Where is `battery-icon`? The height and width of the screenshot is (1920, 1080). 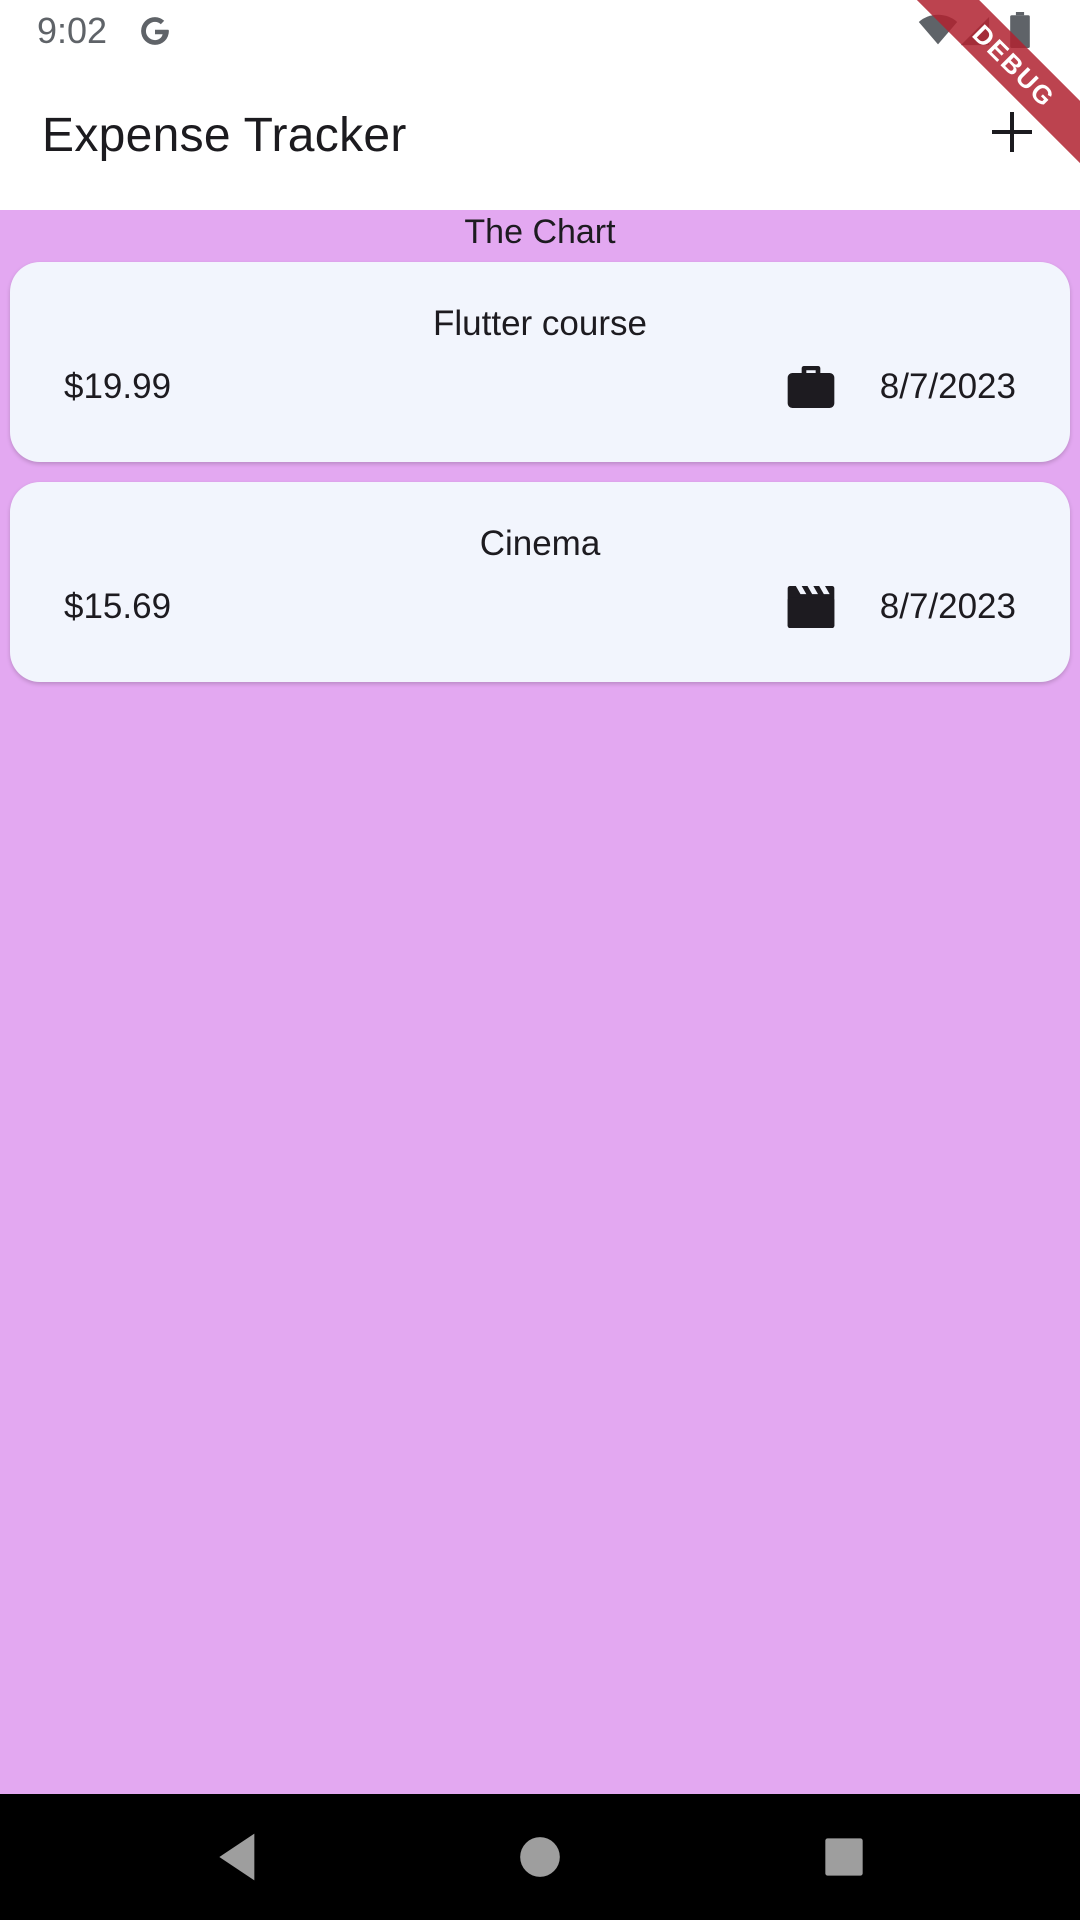
battery-icon is located at coordinates (1020, 30).